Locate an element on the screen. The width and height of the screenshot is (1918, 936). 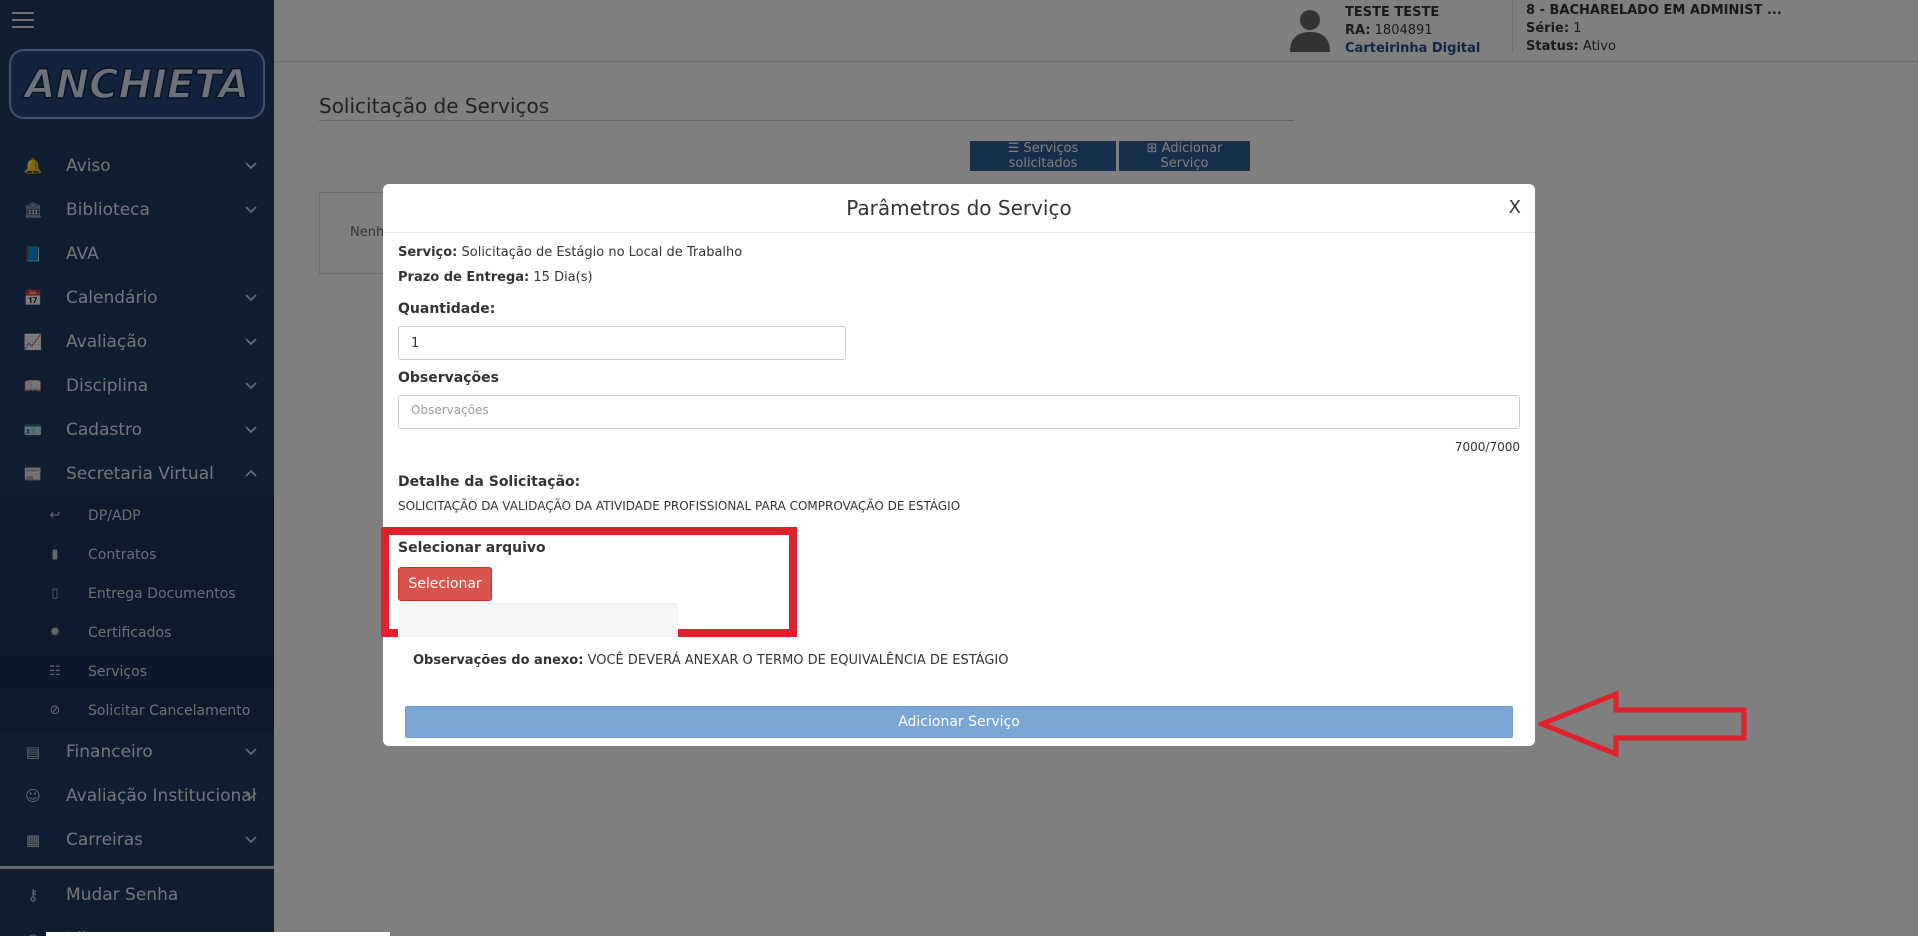
char-counter: 7000/7000 is located at coordinates (1487, 447).